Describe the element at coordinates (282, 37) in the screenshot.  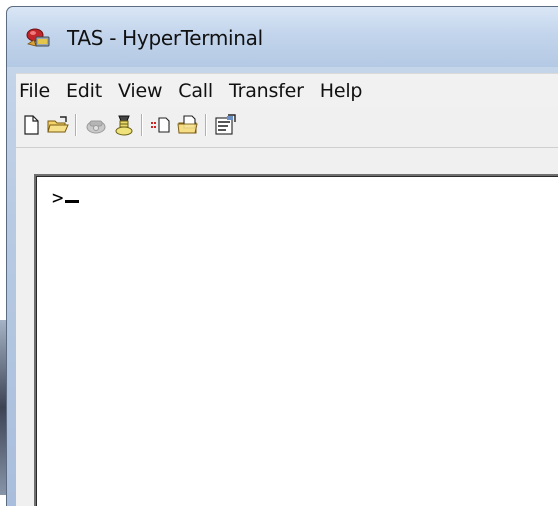
I see `title-bar: TAS - HyperTerminal` at that location.